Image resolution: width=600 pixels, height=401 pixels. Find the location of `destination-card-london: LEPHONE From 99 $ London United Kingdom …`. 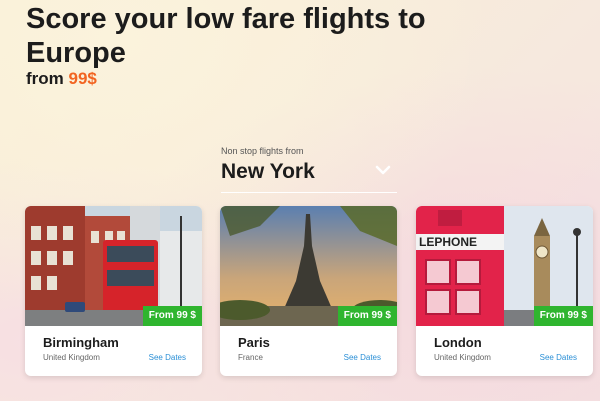

destination-card-london: LEPHONE From 99 $ London United Kingdom … is located at coordinates (504, 291).